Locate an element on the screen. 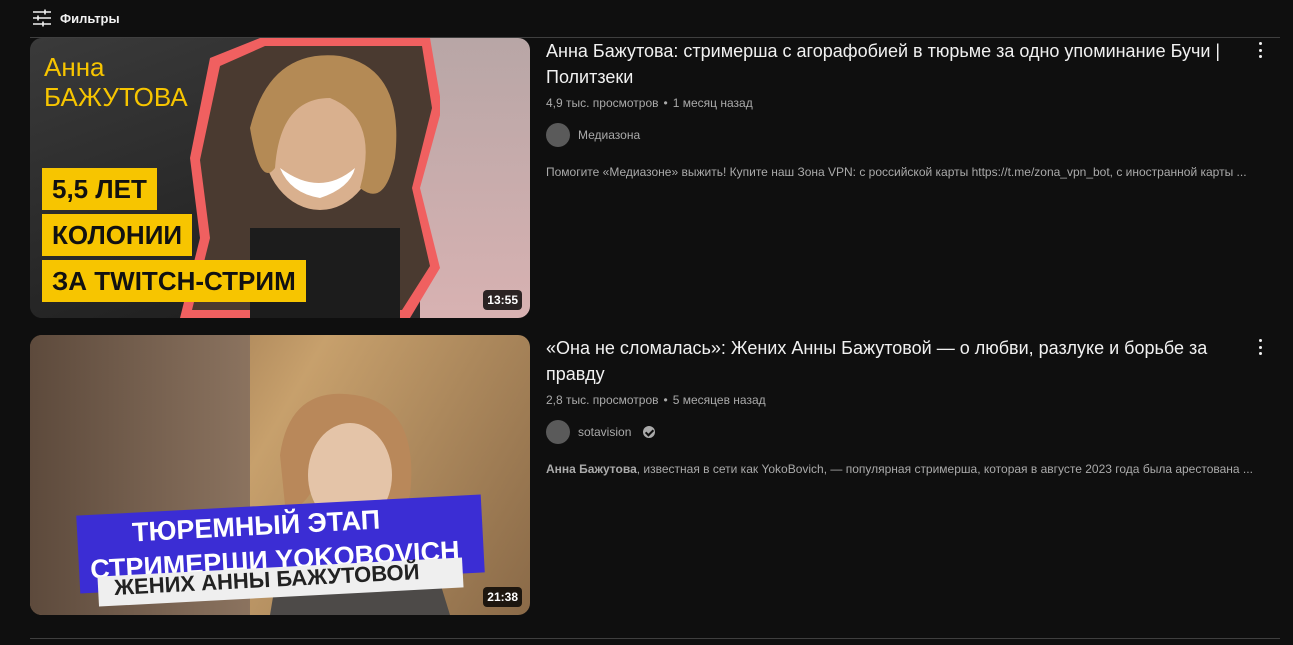 The height and width of the screenshot is (645, 1293). thumbnail-name: Анна БАЖУТОВА is located at coordinates (116, 82).